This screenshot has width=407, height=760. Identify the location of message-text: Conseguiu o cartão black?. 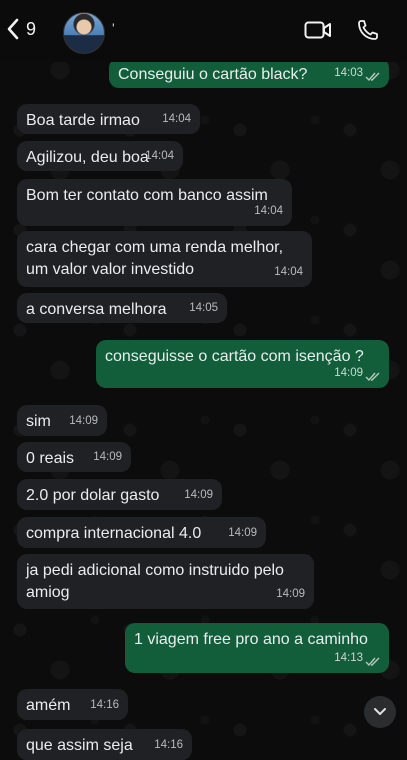
(213, 74).